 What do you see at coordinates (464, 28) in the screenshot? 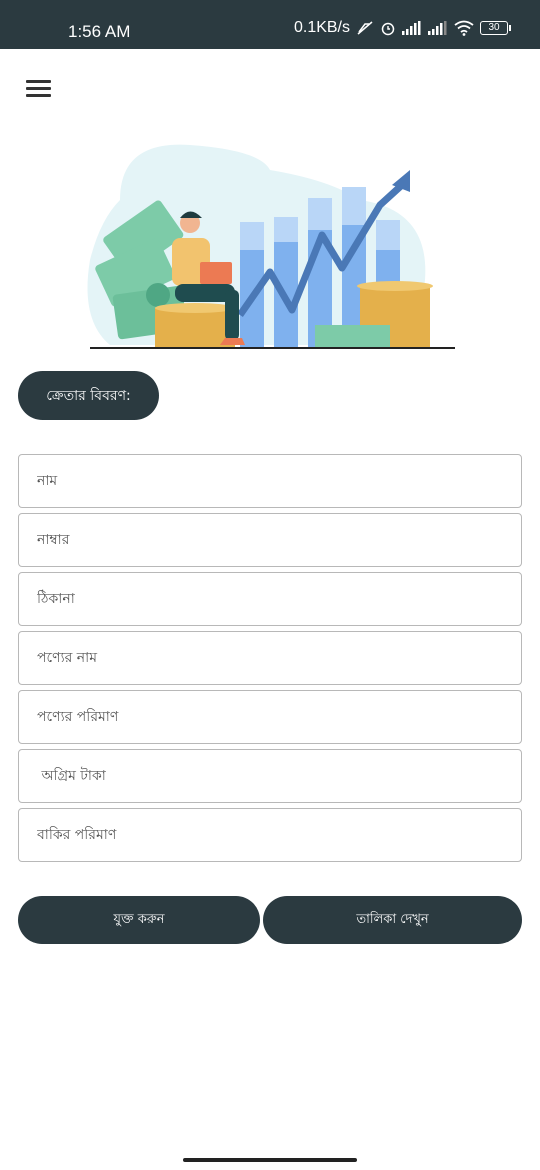
I see `wifi-icon` at bounding box center [464, 28].